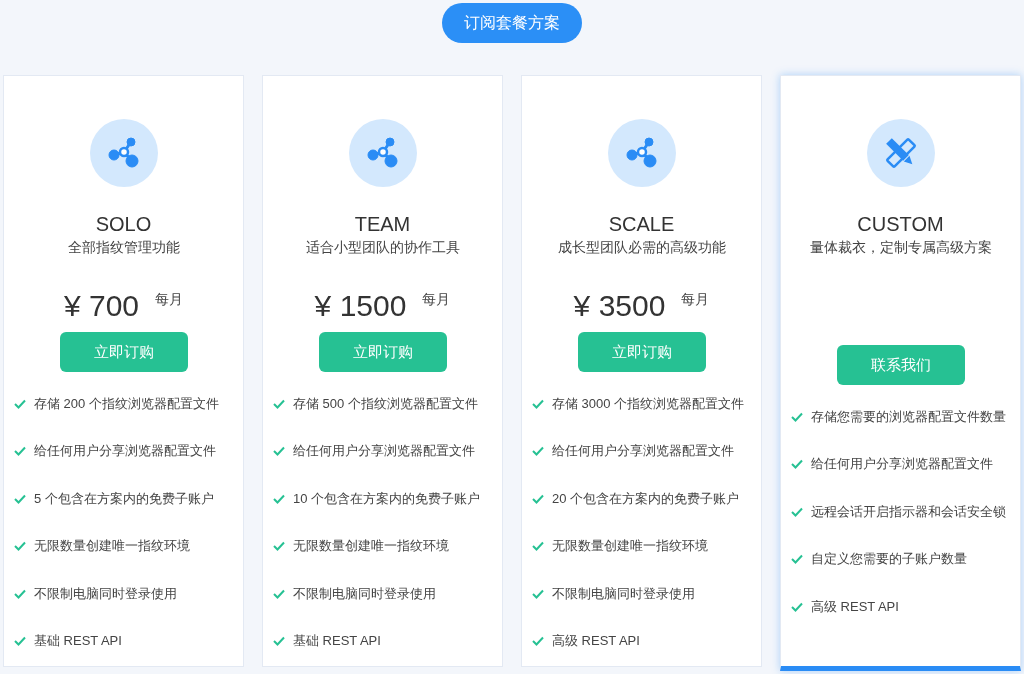  What do you see at coordinates (889, 559) in the screenshot?
I see `feature-text: 自定义您需要的子账户数量` at bounding box center [889, 559].